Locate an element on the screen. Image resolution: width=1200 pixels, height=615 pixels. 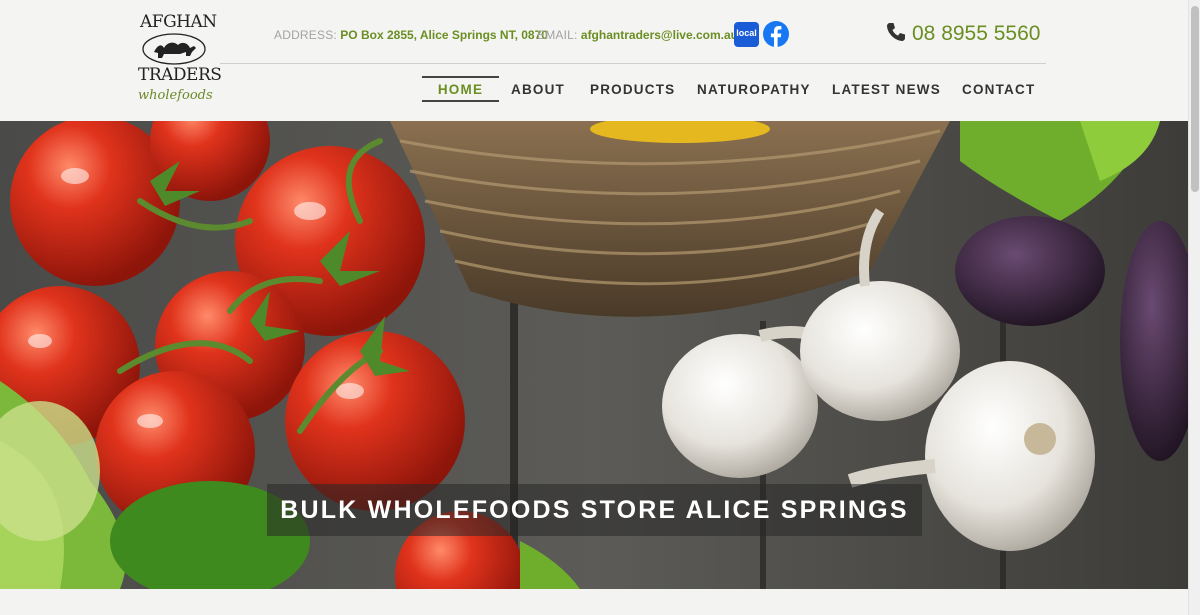
nav-naturopathy: NATUROPATHY is located at coordinates (753, 89).